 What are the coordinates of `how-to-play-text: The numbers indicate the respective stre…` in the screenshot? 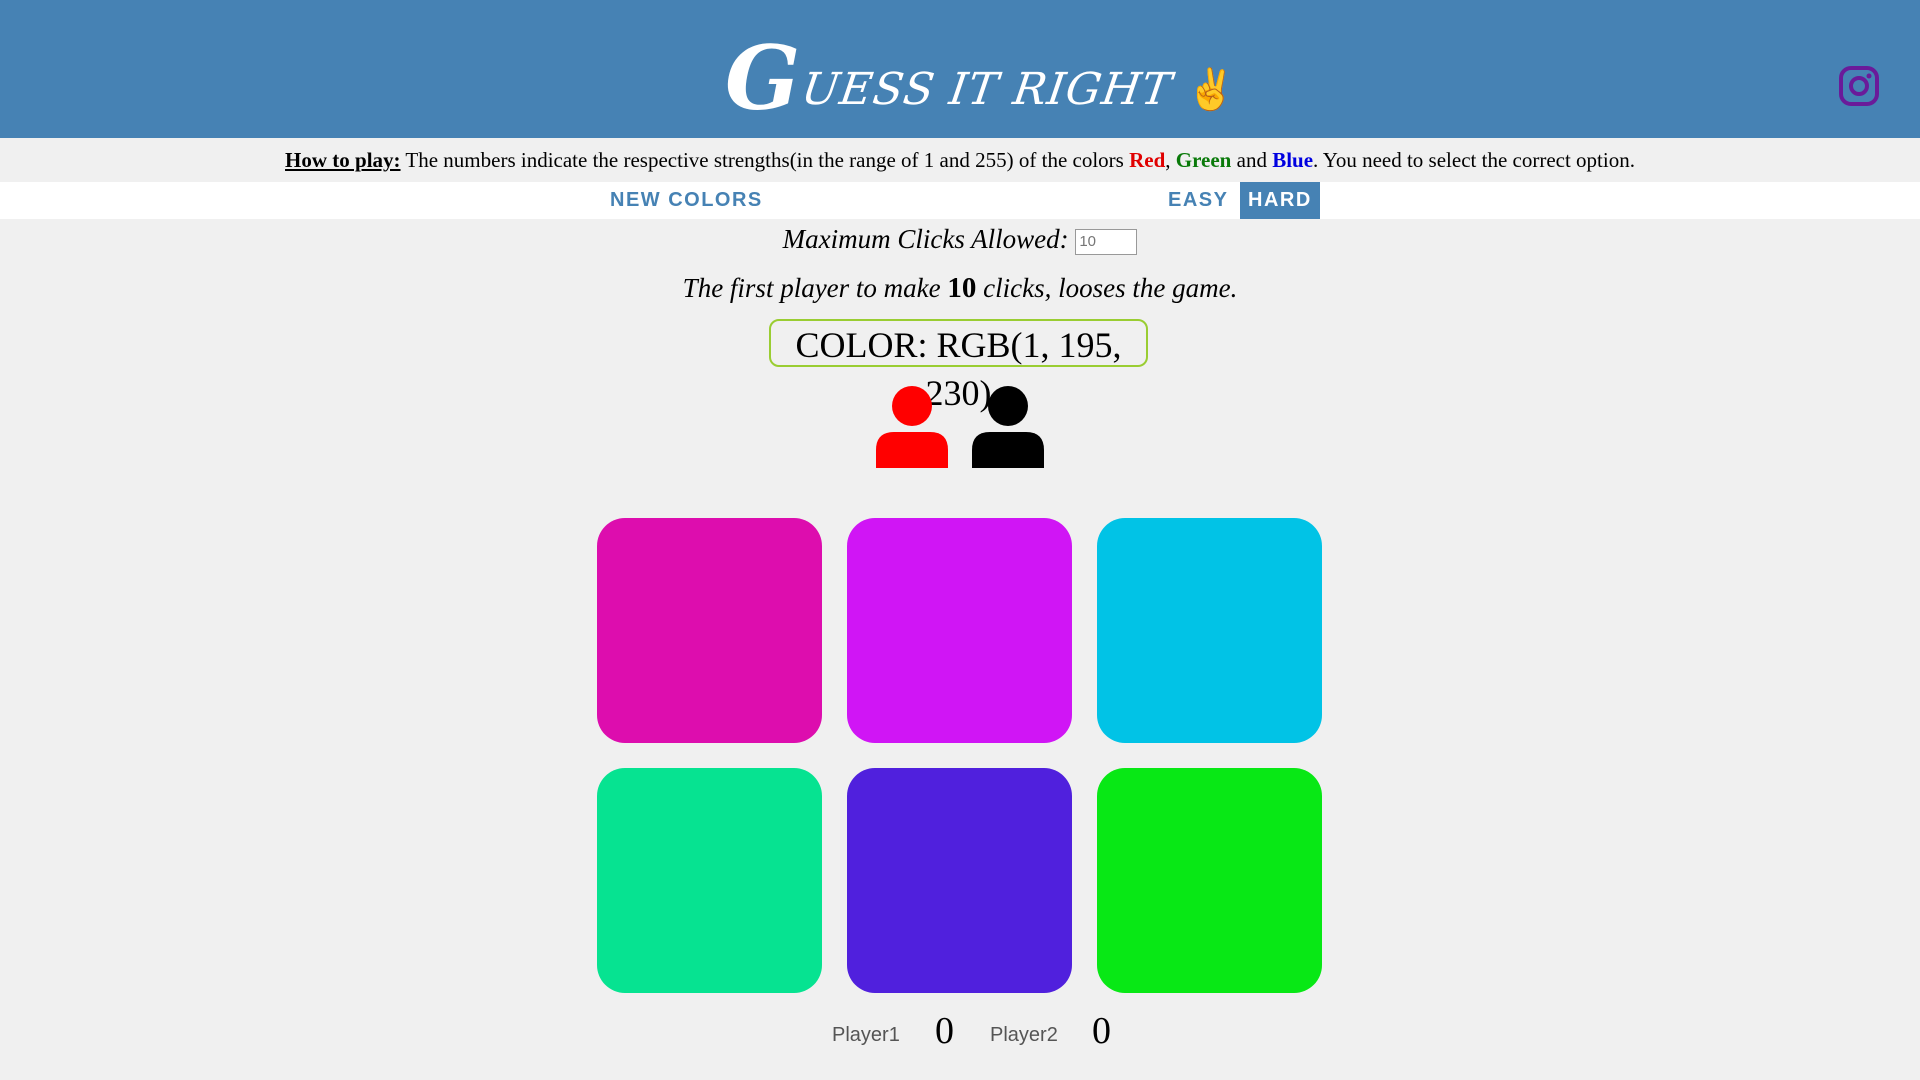 It's located at (765, 160).